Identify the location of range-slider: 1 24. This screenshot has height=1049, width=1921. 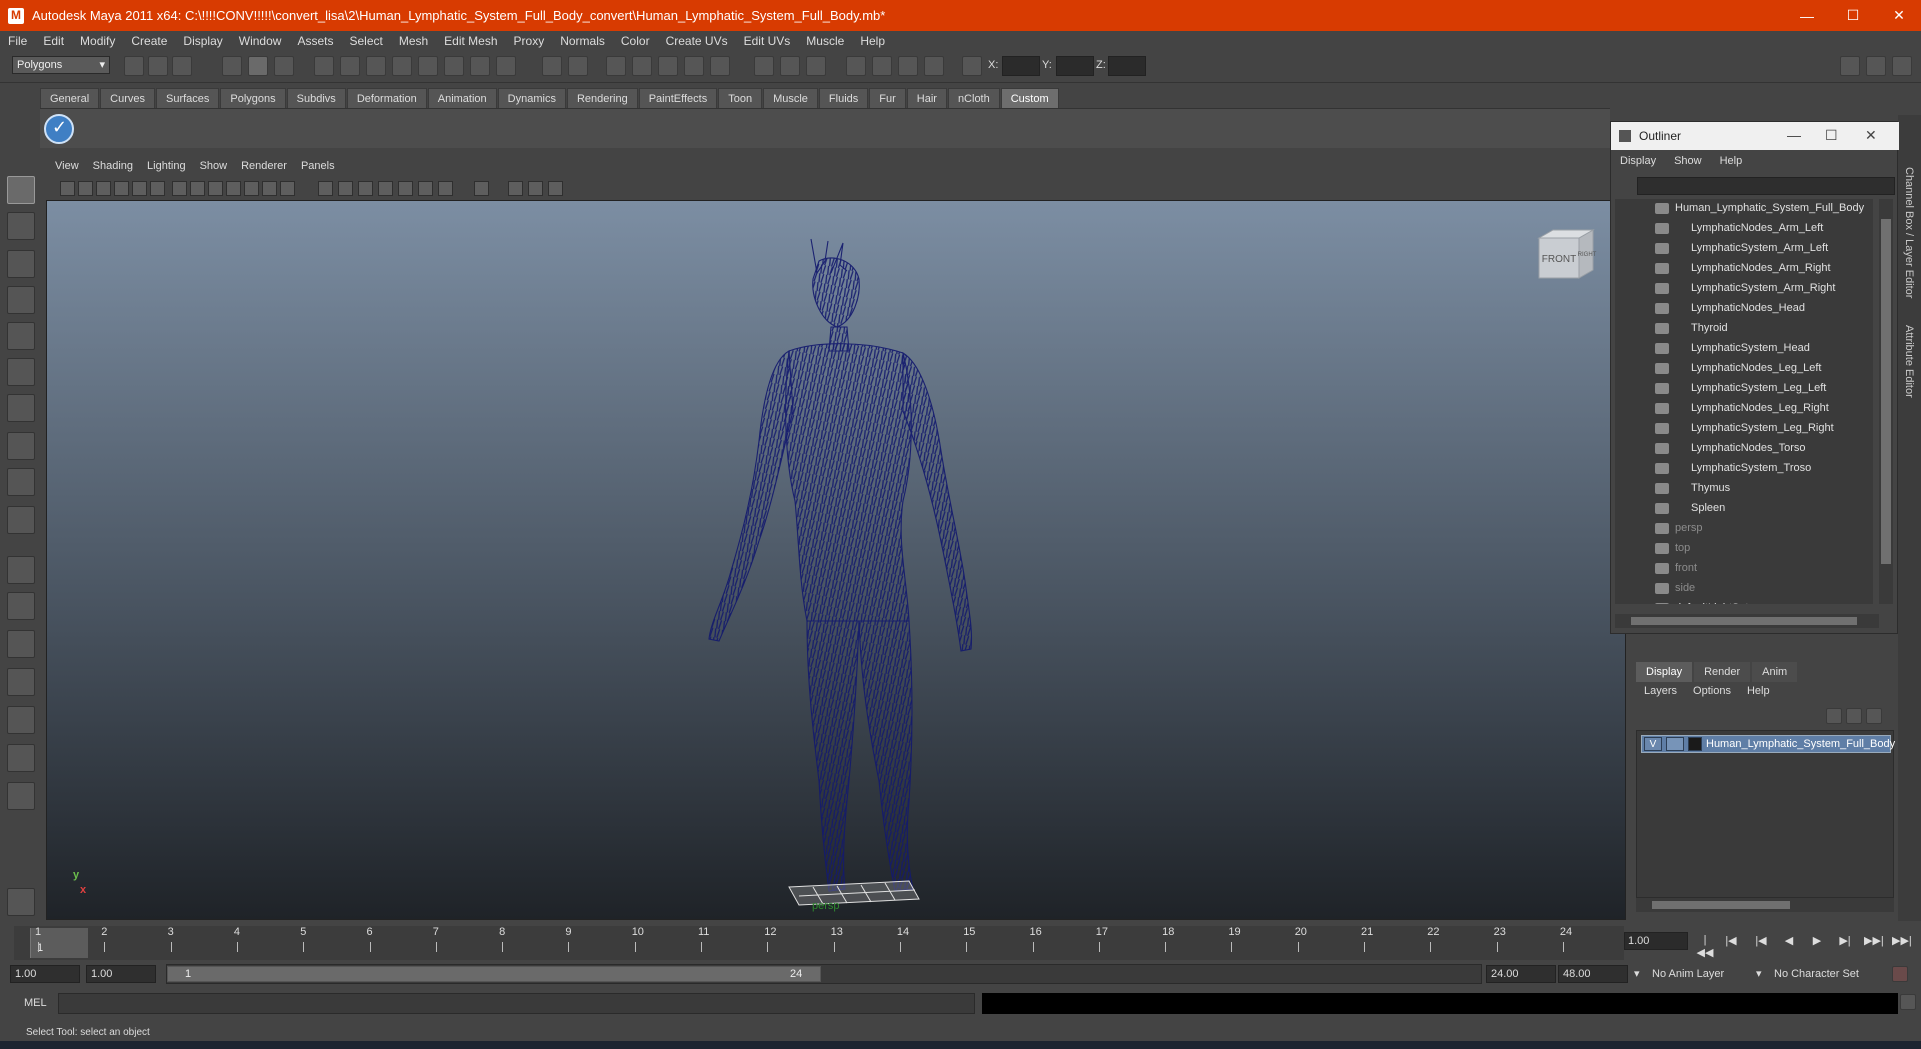
(824, 974).